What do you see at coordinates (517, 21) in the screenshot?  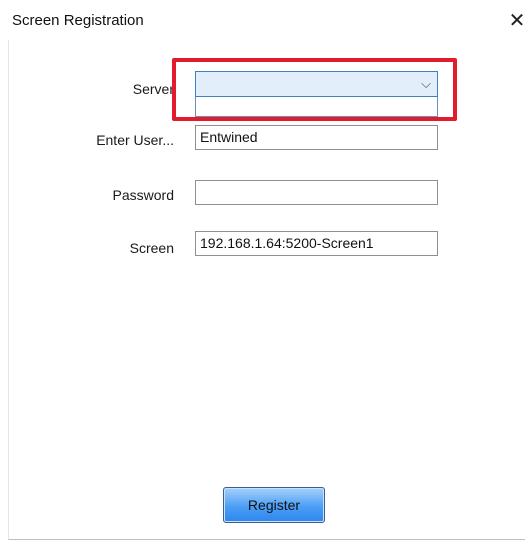 I see `close-icon: ✕` at bounding box center [517, 21].